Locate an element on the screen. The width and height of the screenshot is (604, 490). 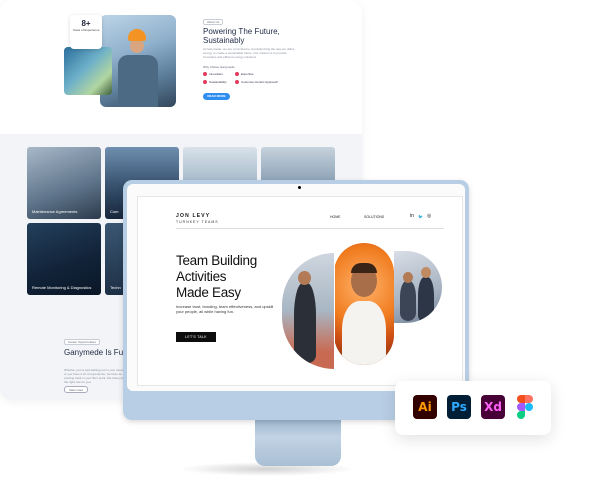
experience-text: Years of Experience is located at coordinates (86, 30).